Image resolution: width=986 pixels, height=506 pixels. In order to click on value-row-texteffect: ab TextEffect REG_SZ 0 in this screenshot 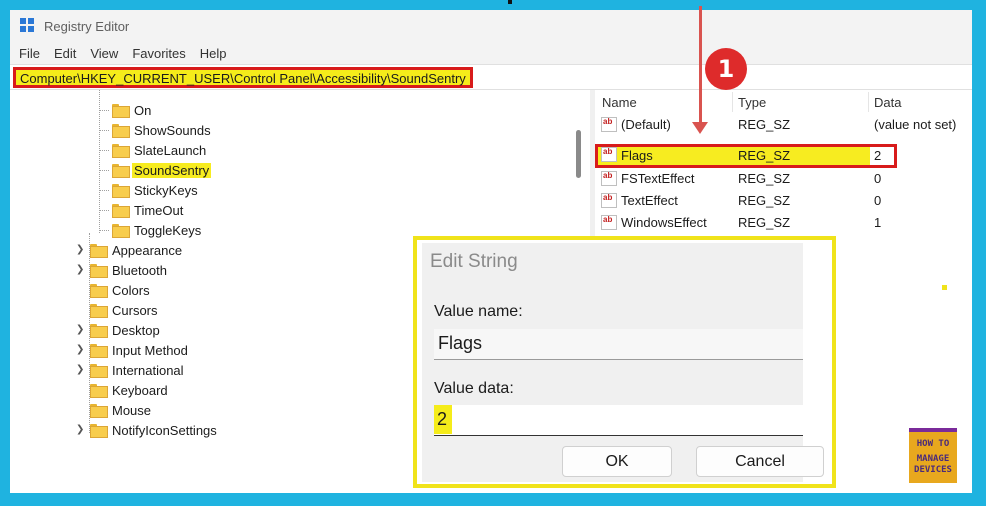, I will do `click(783, 201)`.